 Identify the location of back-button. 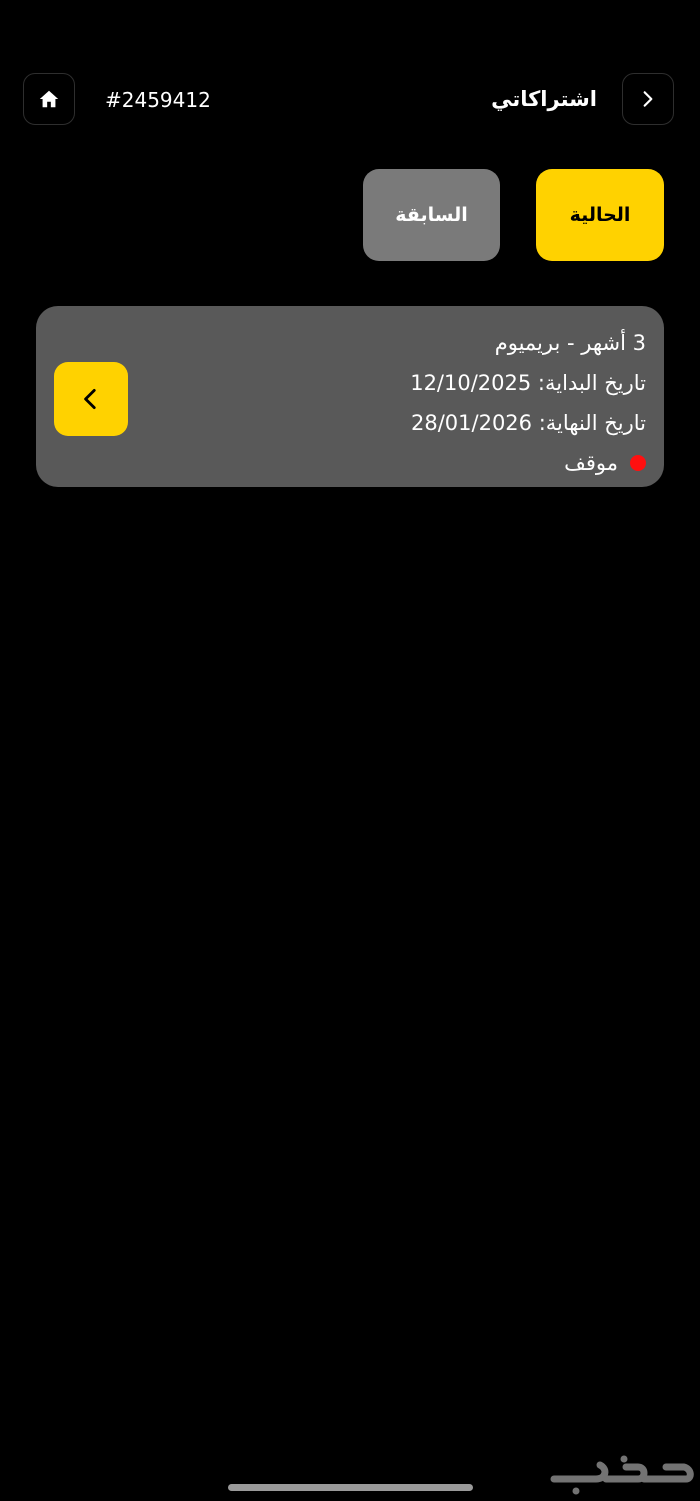
(648, 99).